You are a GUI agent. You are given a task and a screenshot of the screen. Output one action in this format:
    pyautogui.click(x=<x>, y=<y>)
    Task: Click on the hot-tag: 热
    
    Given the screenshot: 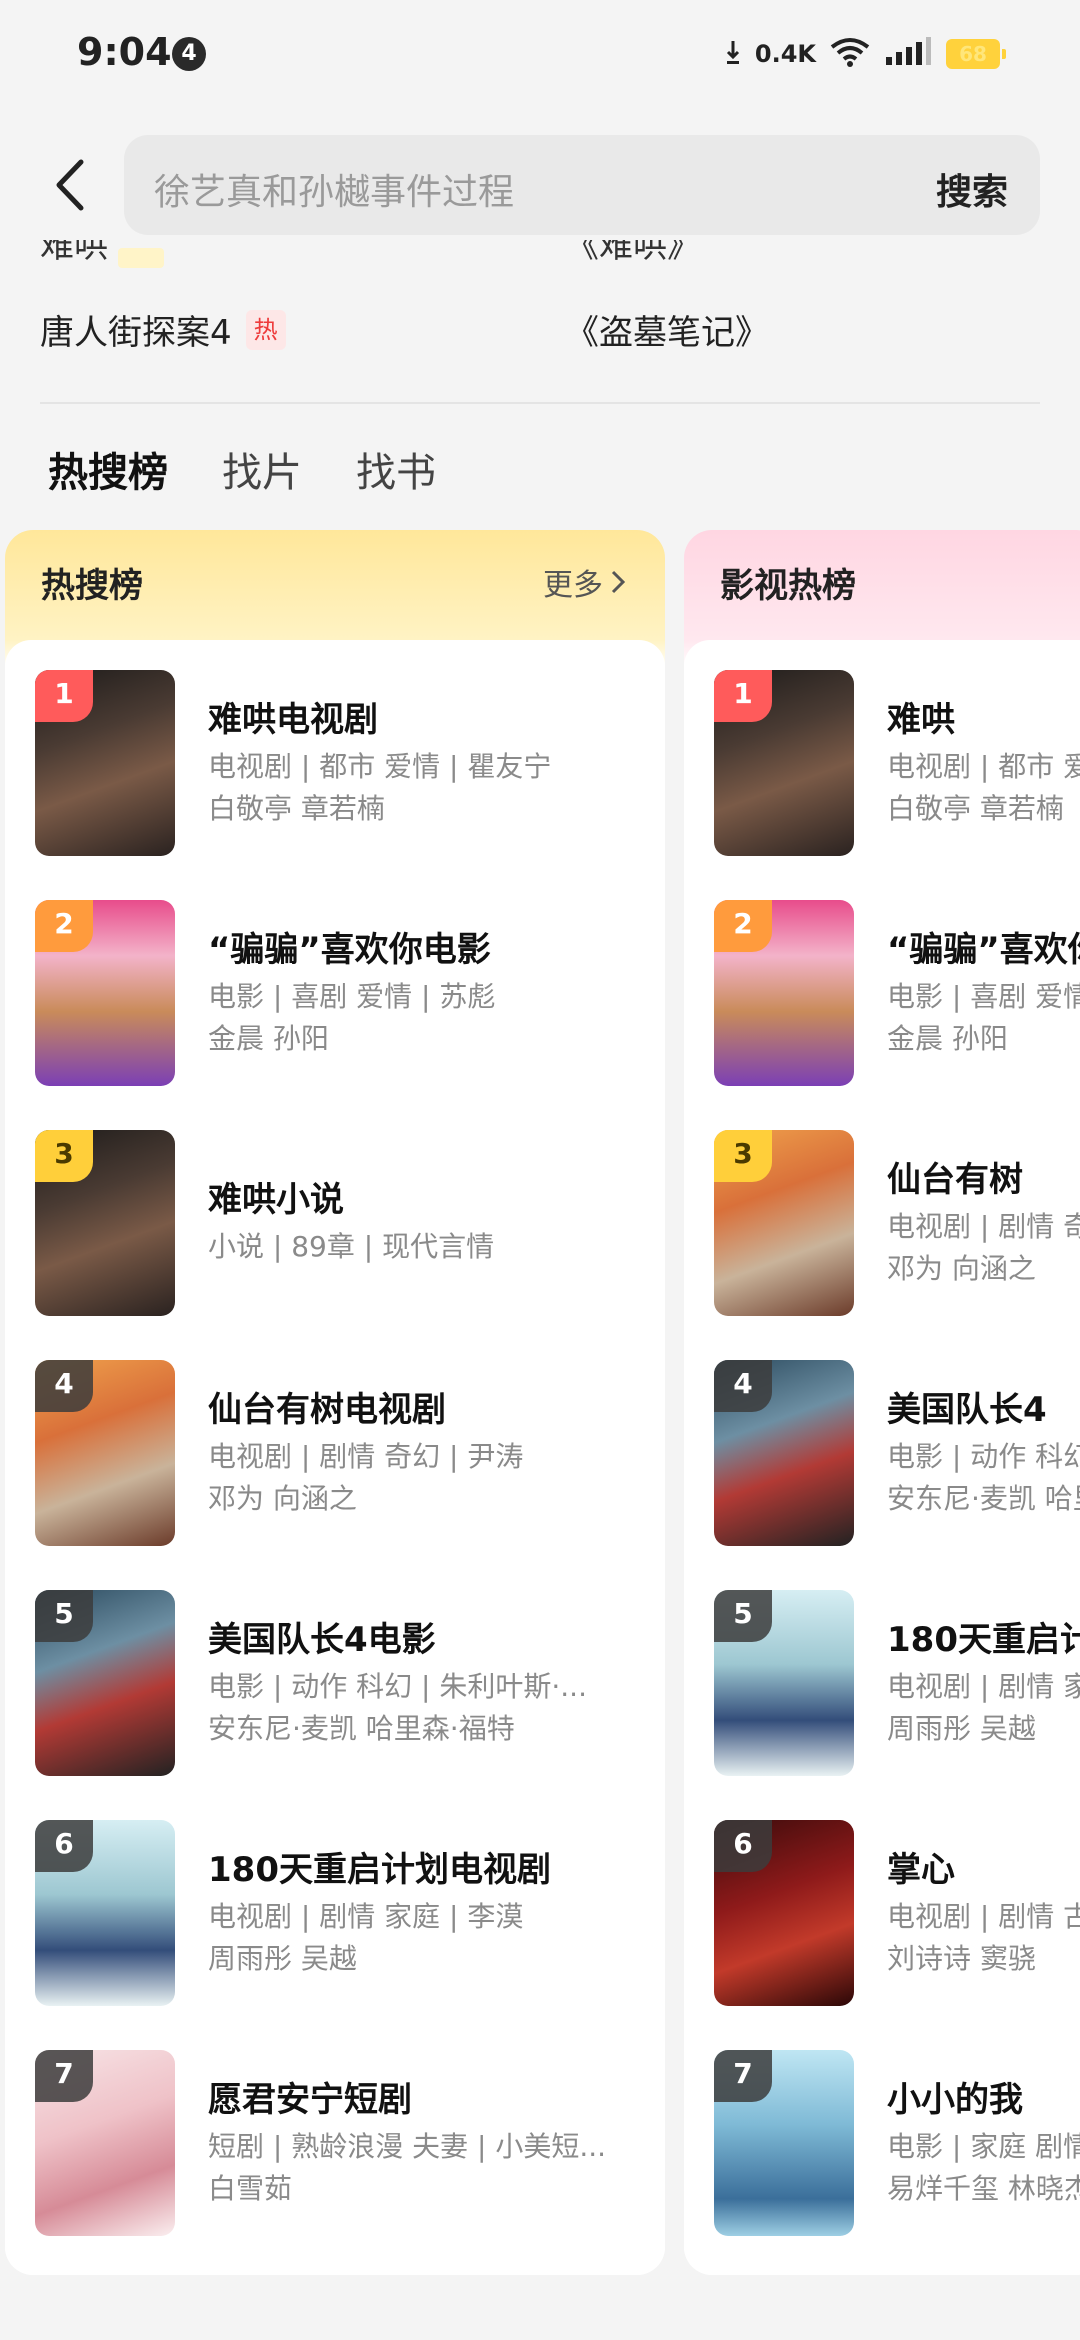 What is the action you would take?
    pyautogui.click(x=265, y=329)
    